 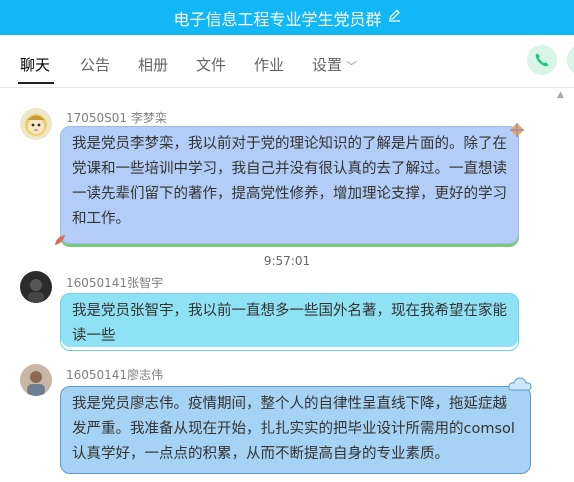 I want to click on phone-icon, so click(x=542, y=60).